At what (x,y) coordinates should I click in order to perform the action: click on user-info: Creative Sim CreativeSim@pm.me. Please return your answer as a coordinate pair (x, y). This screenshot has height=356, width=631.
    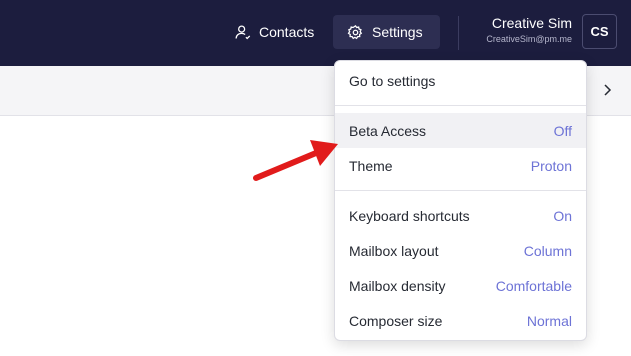
    Looking at the image, I should click on (521, 30).